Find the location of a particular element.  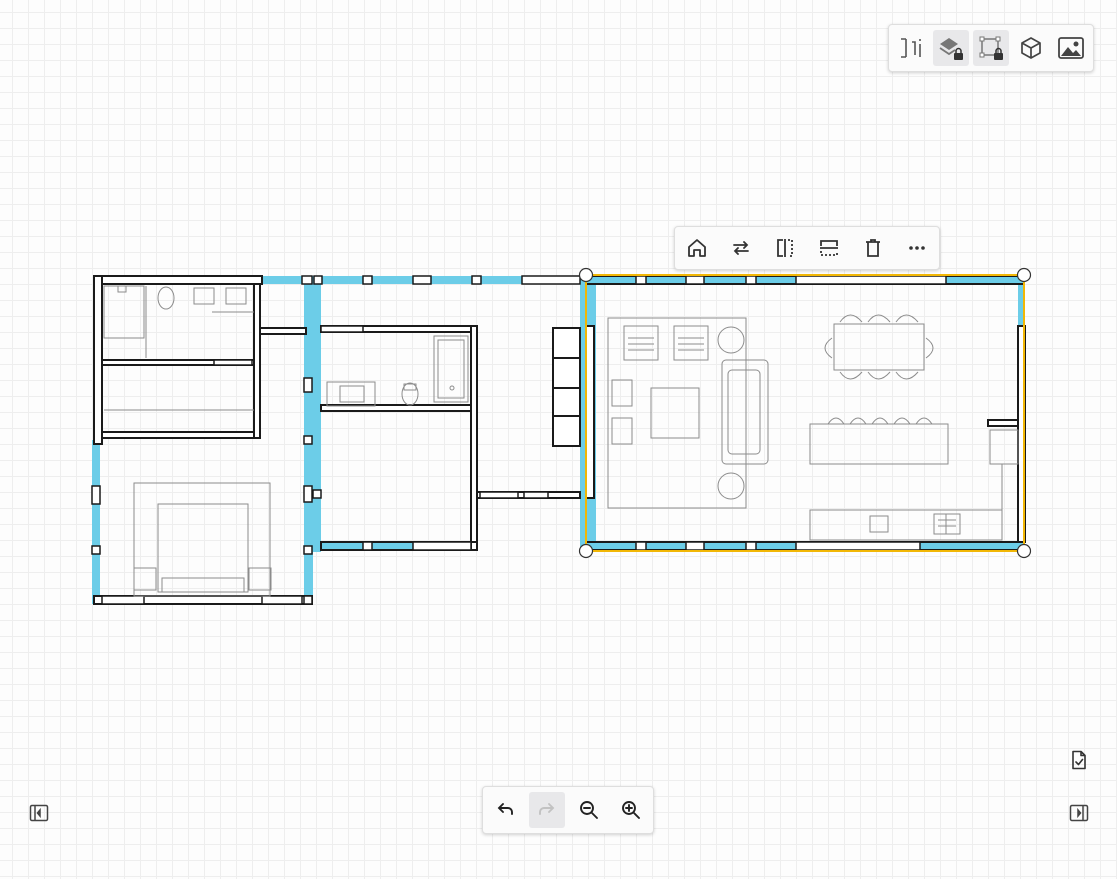

left-panel-toggle-icon is located at coordinates (39, 813).